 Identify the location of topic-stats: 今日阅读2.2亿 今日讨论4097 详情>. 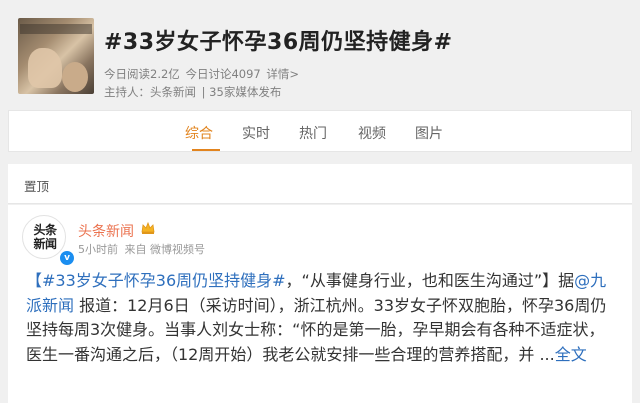
(202, 74).